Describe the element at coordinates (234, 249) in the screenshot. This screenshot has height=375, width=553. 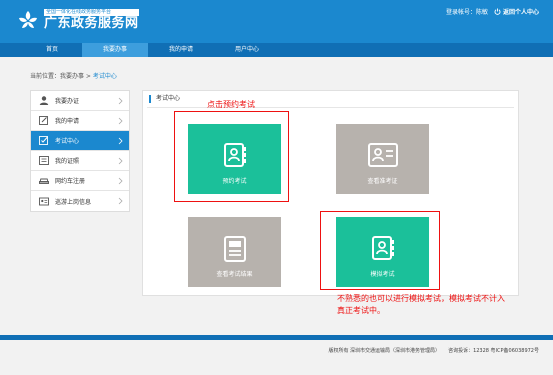
I see `result-document-icon` at that location.